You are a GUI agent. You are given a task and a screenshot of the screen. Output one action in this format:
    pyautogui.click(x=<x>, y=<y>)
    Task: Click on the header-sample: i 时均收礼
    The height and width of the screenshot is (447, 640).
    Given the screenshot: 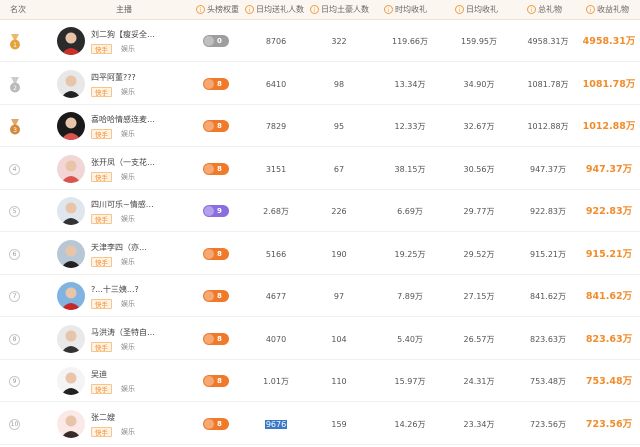 What is the action you would take?
    pyautogui.click(x=405, y=10)
    